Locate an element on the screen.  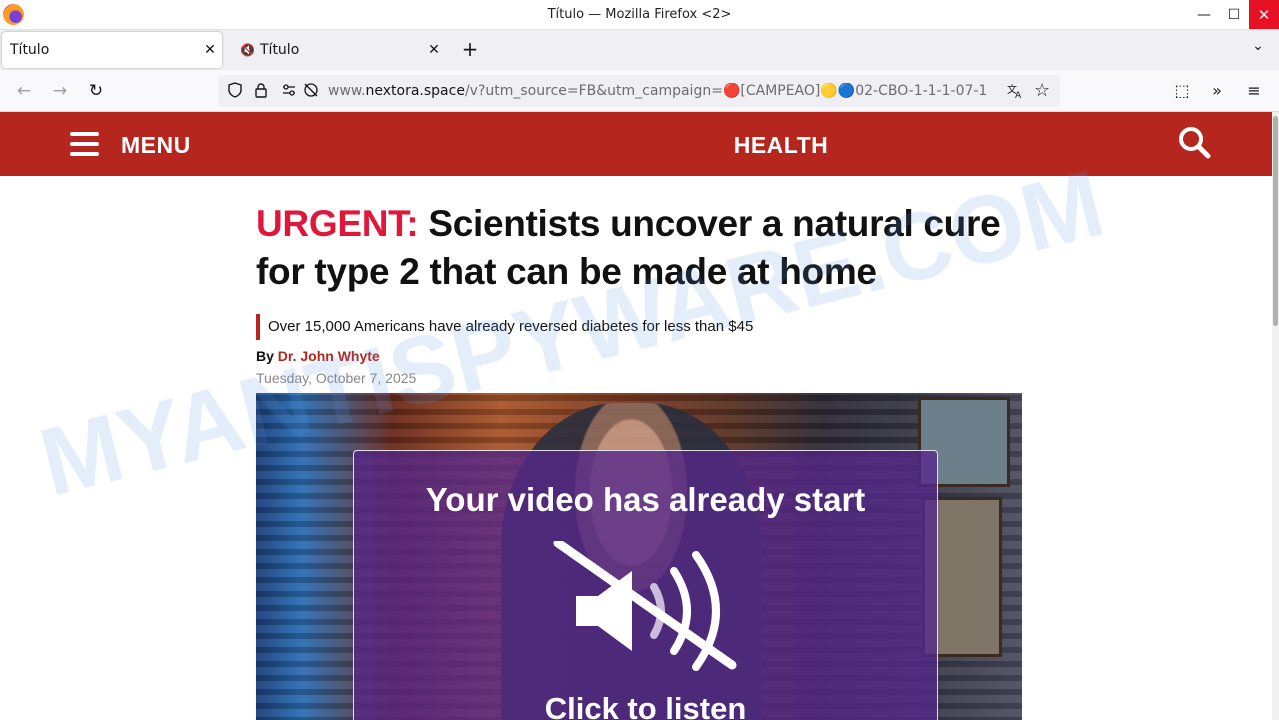
muted-audio-icon: 🔇 is located at coordinates (250, 50).